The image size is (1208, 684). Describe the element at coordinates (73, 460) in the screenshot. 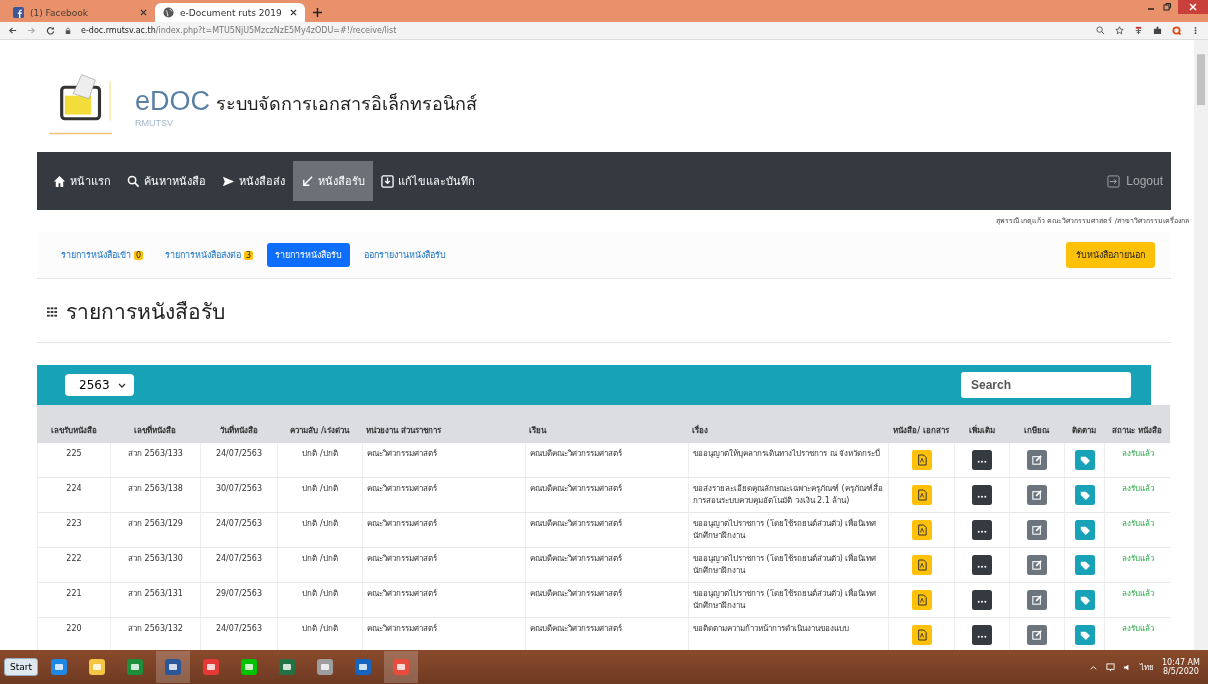

I see `table-cell: 225` at that location.